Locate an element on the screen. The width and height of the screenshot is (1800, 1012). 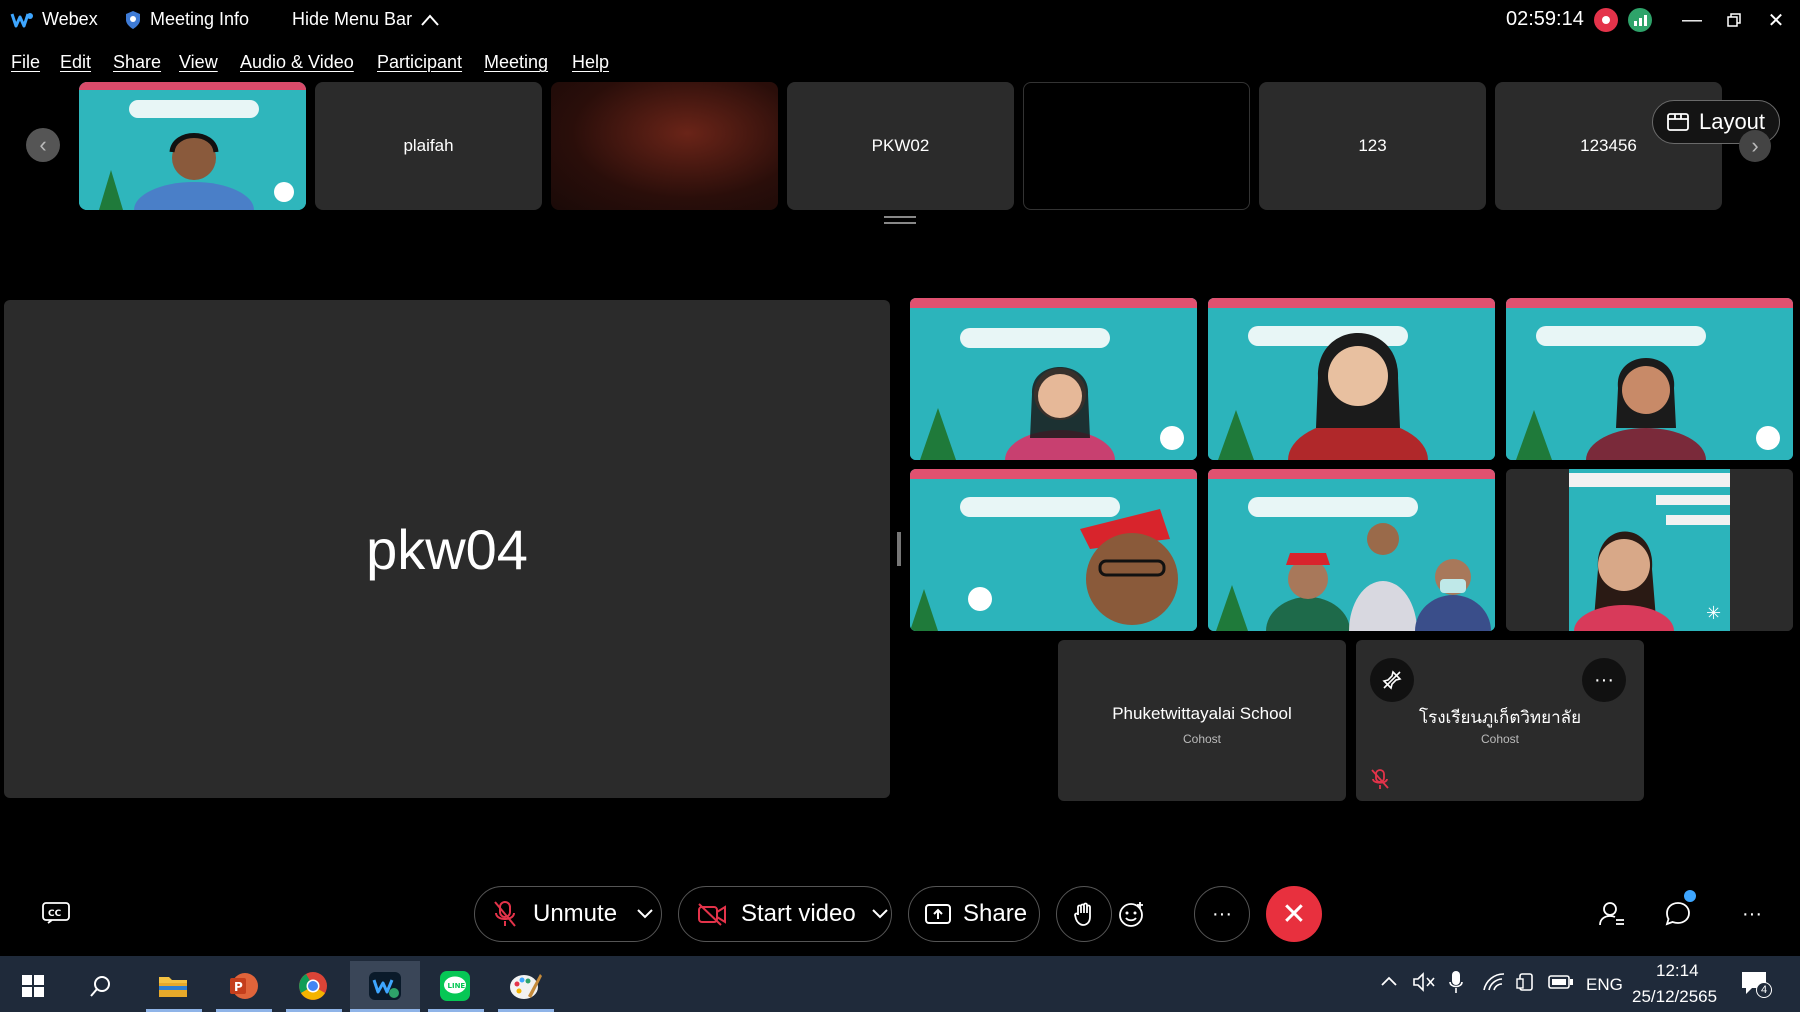
participant-tile-phuketwittayalai: Phuketwittayalai School Cohost is located at coordinates (1202, 720).